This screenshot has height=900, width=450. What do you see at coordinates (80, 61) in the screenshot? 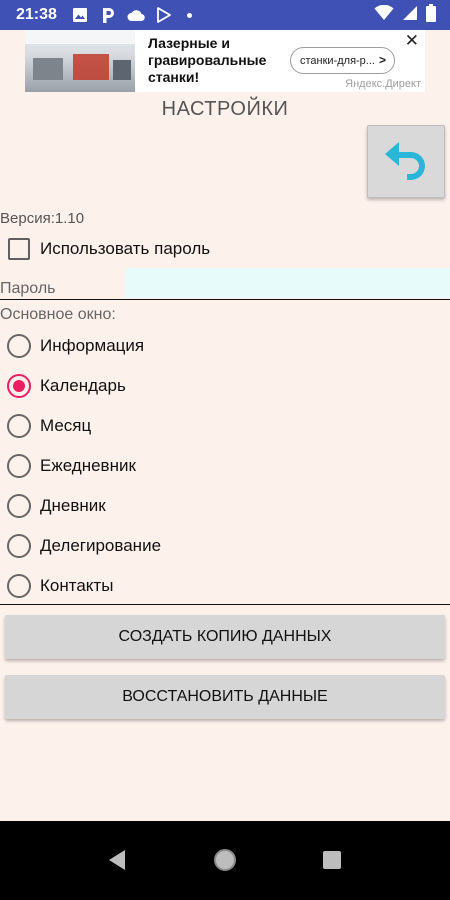
I see `ad-image` at bounding box center [80, 61].